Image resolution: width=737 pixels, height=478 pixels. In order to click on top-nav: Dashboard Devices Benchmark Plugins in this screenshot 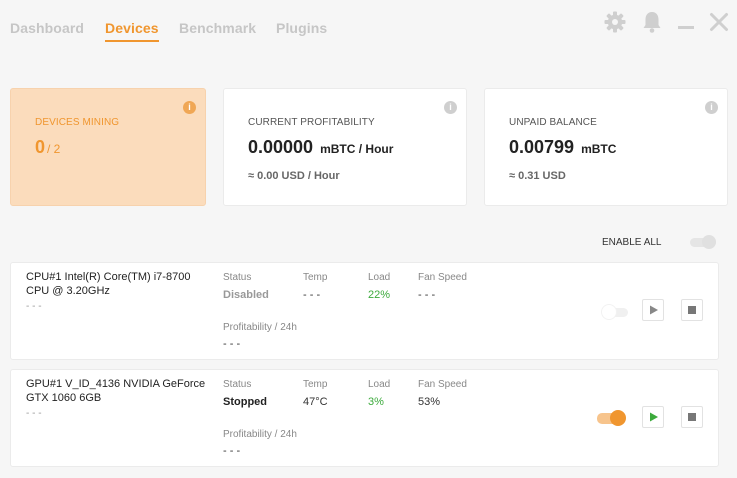, I will do `click(368, 30)`.